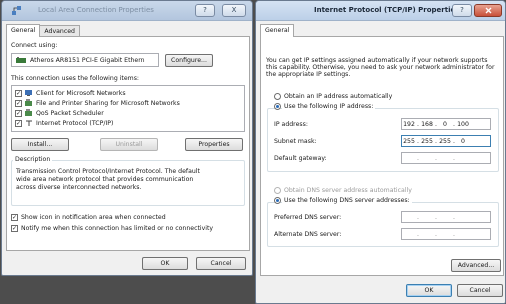 The height and width of the screenshot is (304, 506). Describe the element at coordinates (300, 158) in the screenshot. I see `default-gateway-label: Default gateway:` at that location.